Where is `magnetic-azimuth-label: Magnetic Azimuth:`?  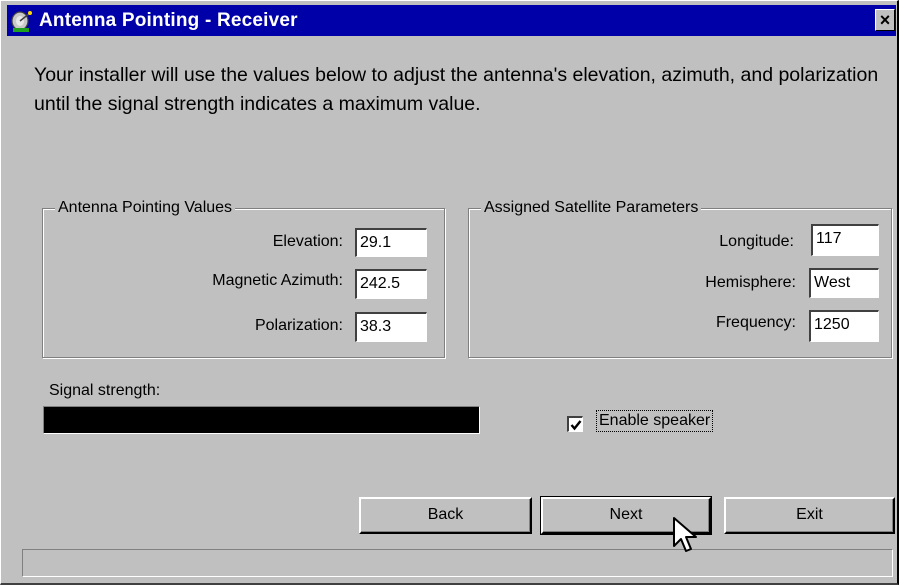
magnetic-azimuth-label: Magnetic Azimuth: is located at coordinates (277, 280).